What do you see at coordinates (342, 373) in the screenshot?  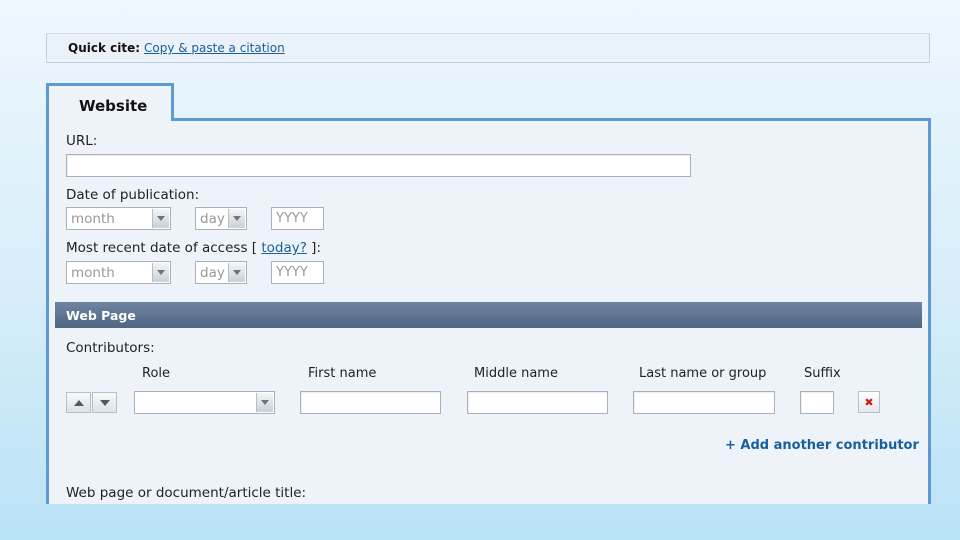 I see `column-first-name: First name` at bounding box center [342, 373].